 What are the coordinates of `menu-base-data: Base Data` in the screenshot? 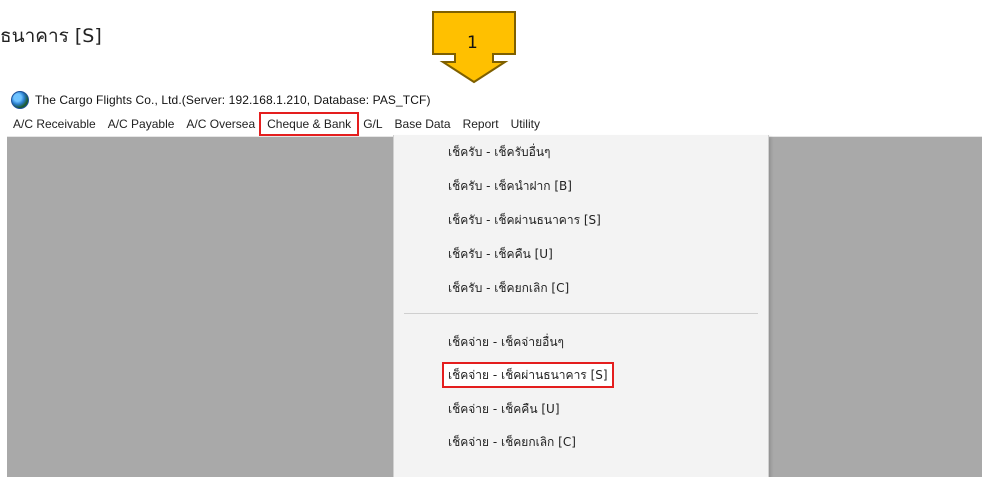 It's located at (423, 124).